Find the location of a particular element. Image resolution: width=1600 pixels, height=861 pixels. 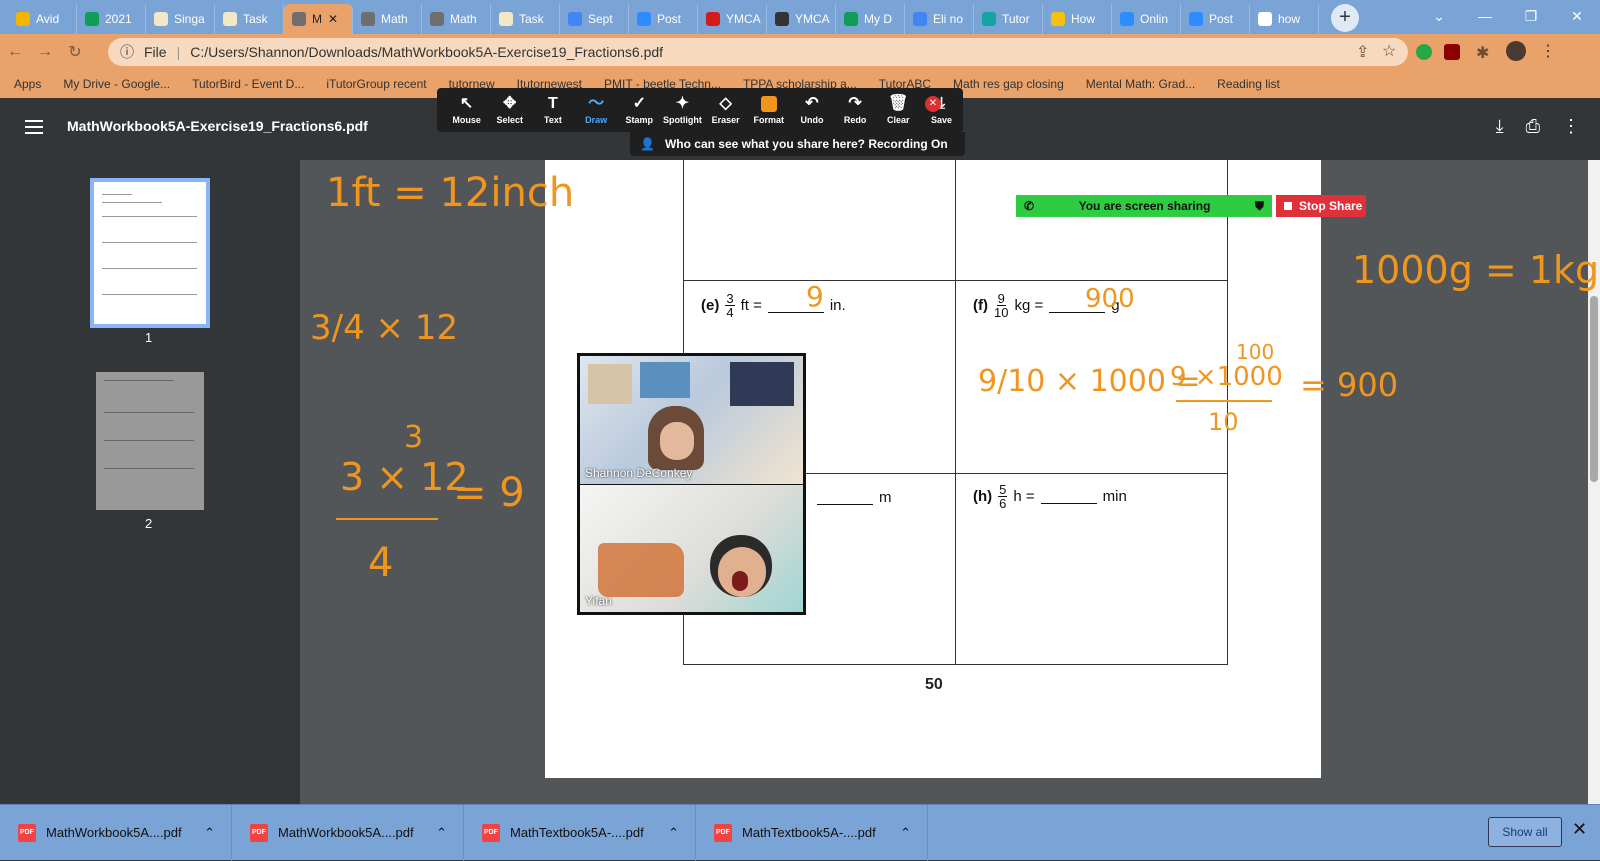

annotation-tool-mouse: ↖ Mouse is located at coordinates (466, 110).